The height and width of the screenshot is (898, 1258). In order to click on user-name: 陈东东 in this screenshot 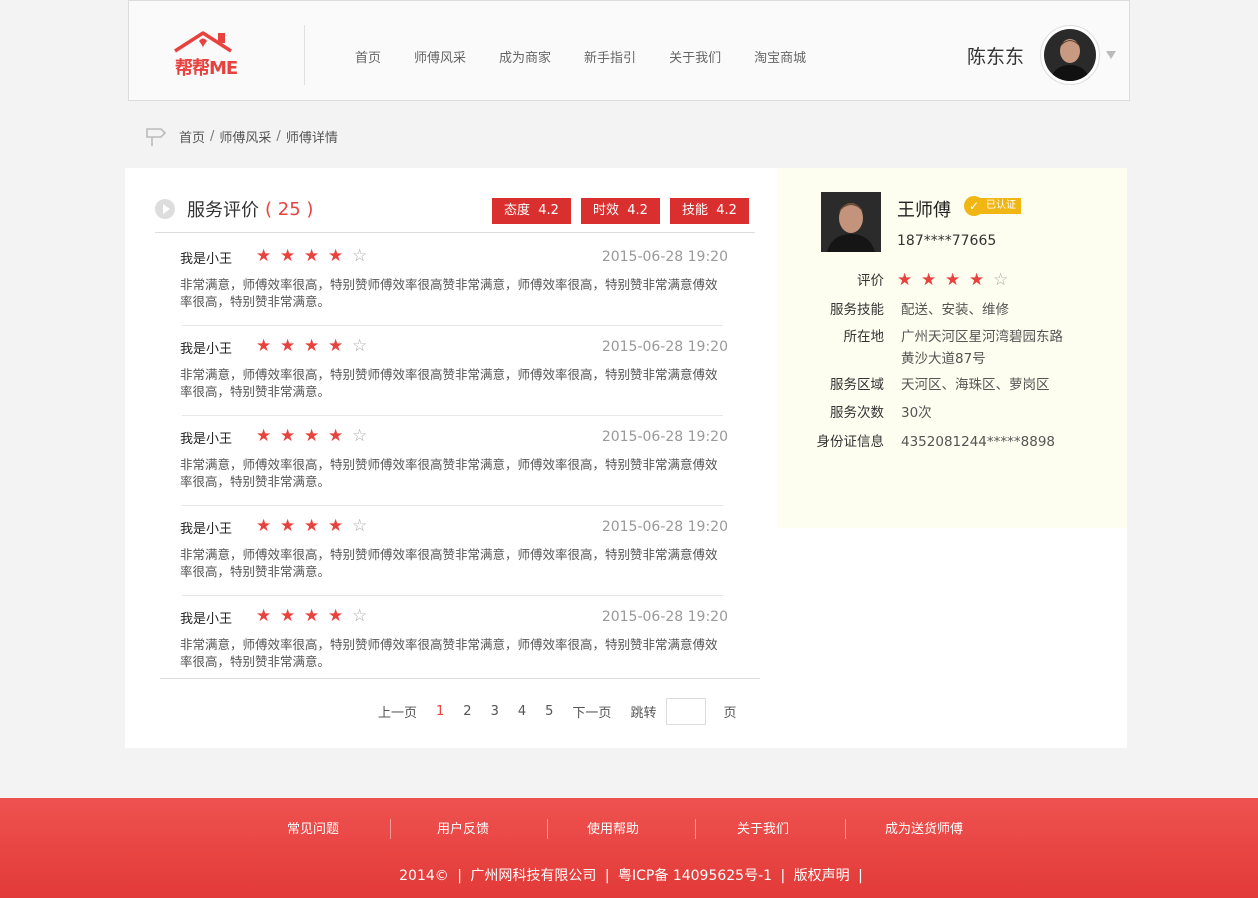, I will do `click(996, 56)`.